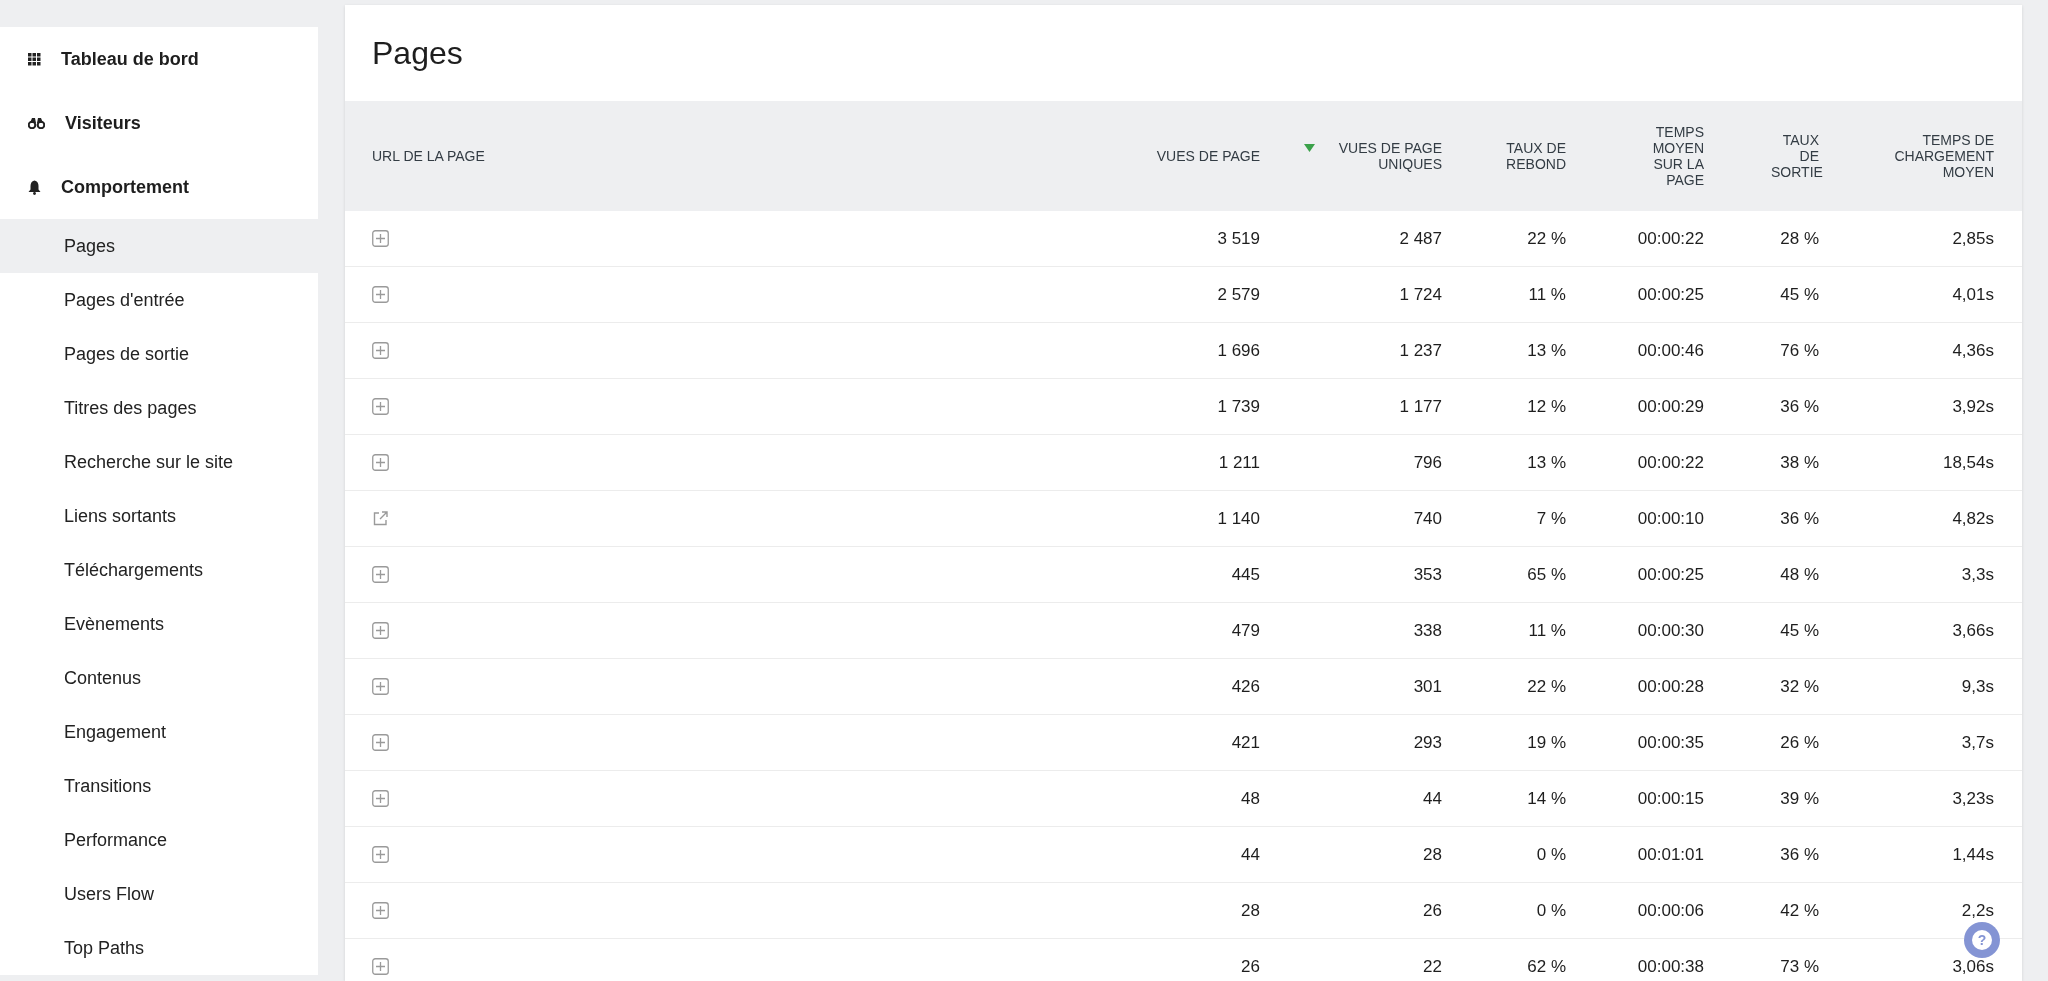  What do you see at coordinates (1972, 518) in the screenshot?
I see `table-cell-text: 4,82s` at bounding box center [1972, 518].